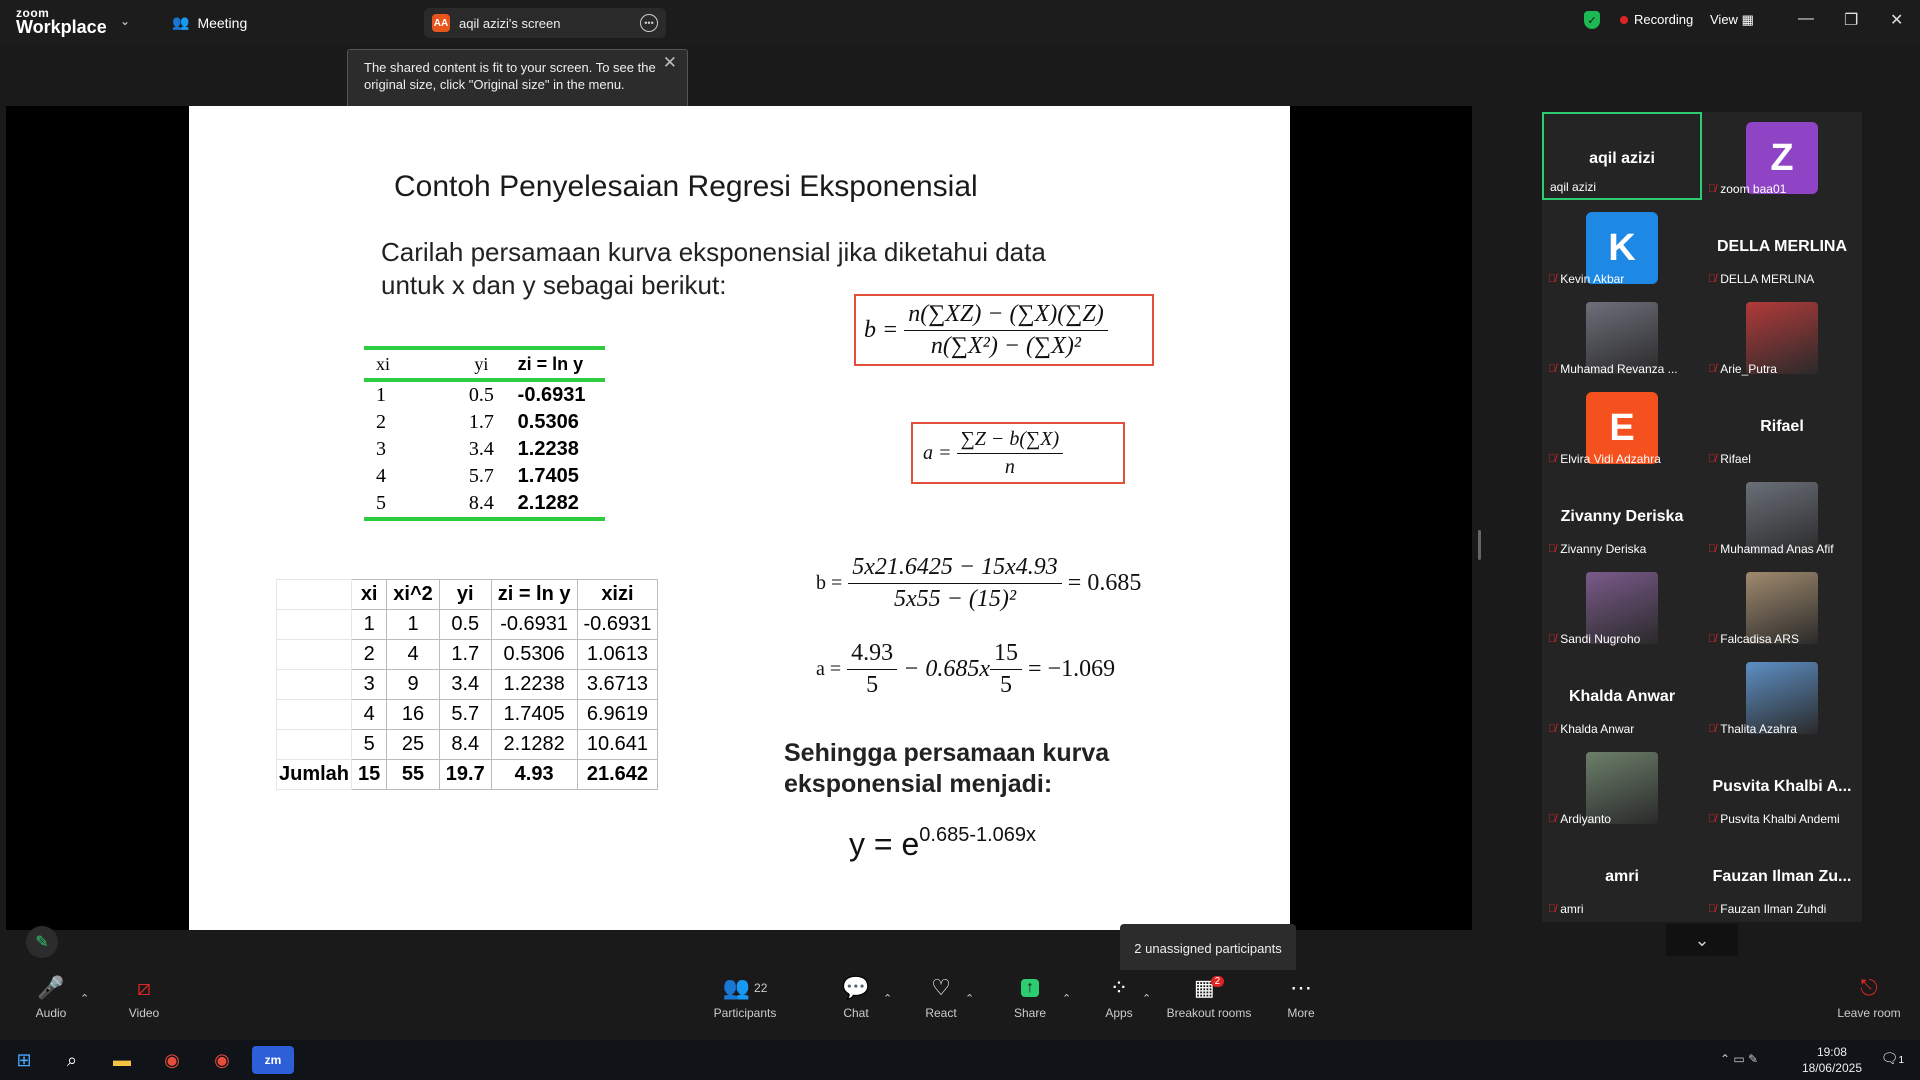 The height and width of the screenshot is (1080, 1920). I want to click on participant-tile: E 🎙̸ Elvira Vidi Adzahra, so click(1622, 426).